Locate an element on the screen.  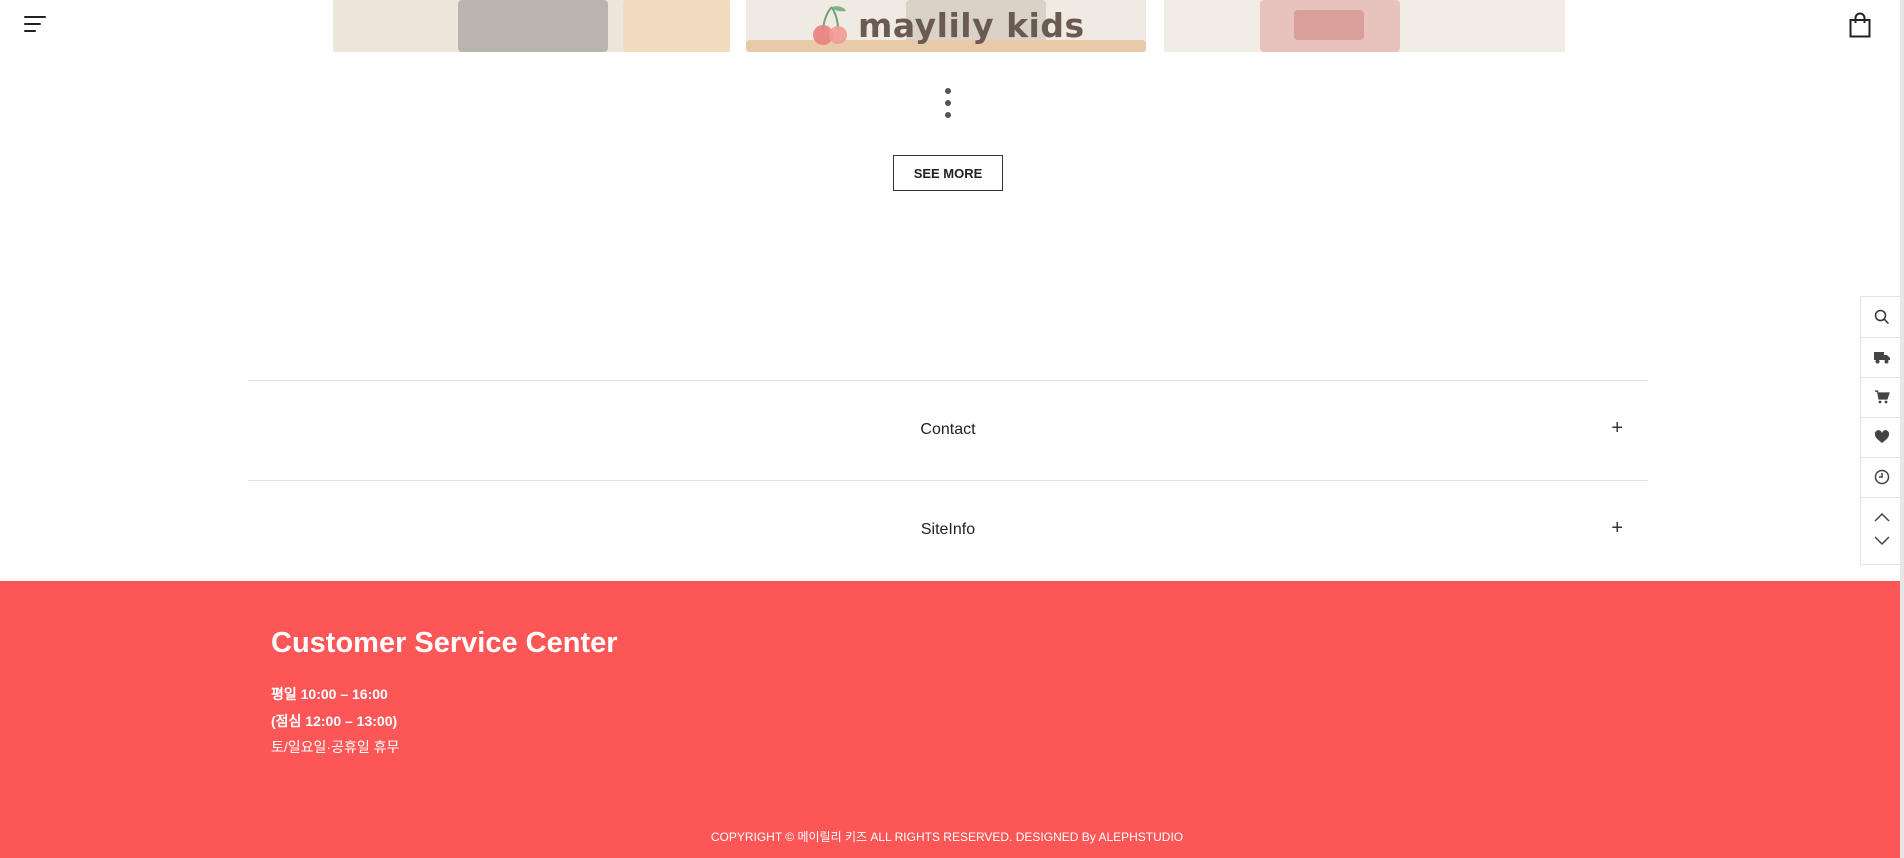
accordion-label: SiteInfo is located at coordinates (948, 529).